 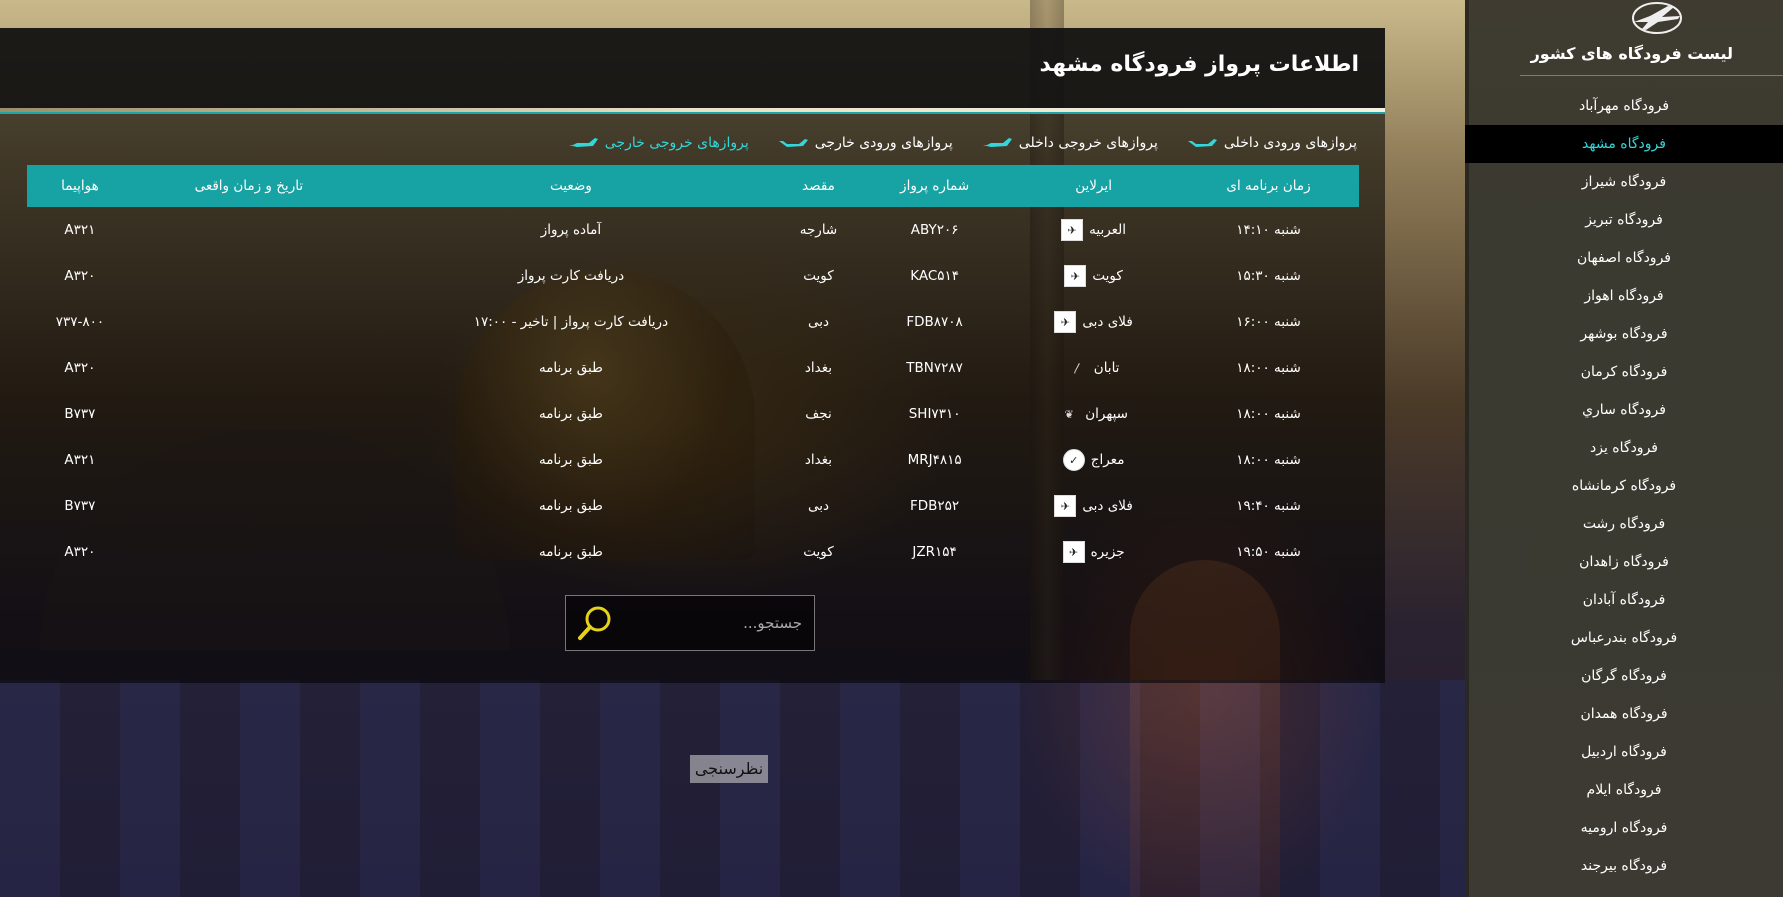 What do you see at coordinates (729, 769) in the screenshot?
I see `survey-button: نظرسنجی` at bounding box center [729, 769].